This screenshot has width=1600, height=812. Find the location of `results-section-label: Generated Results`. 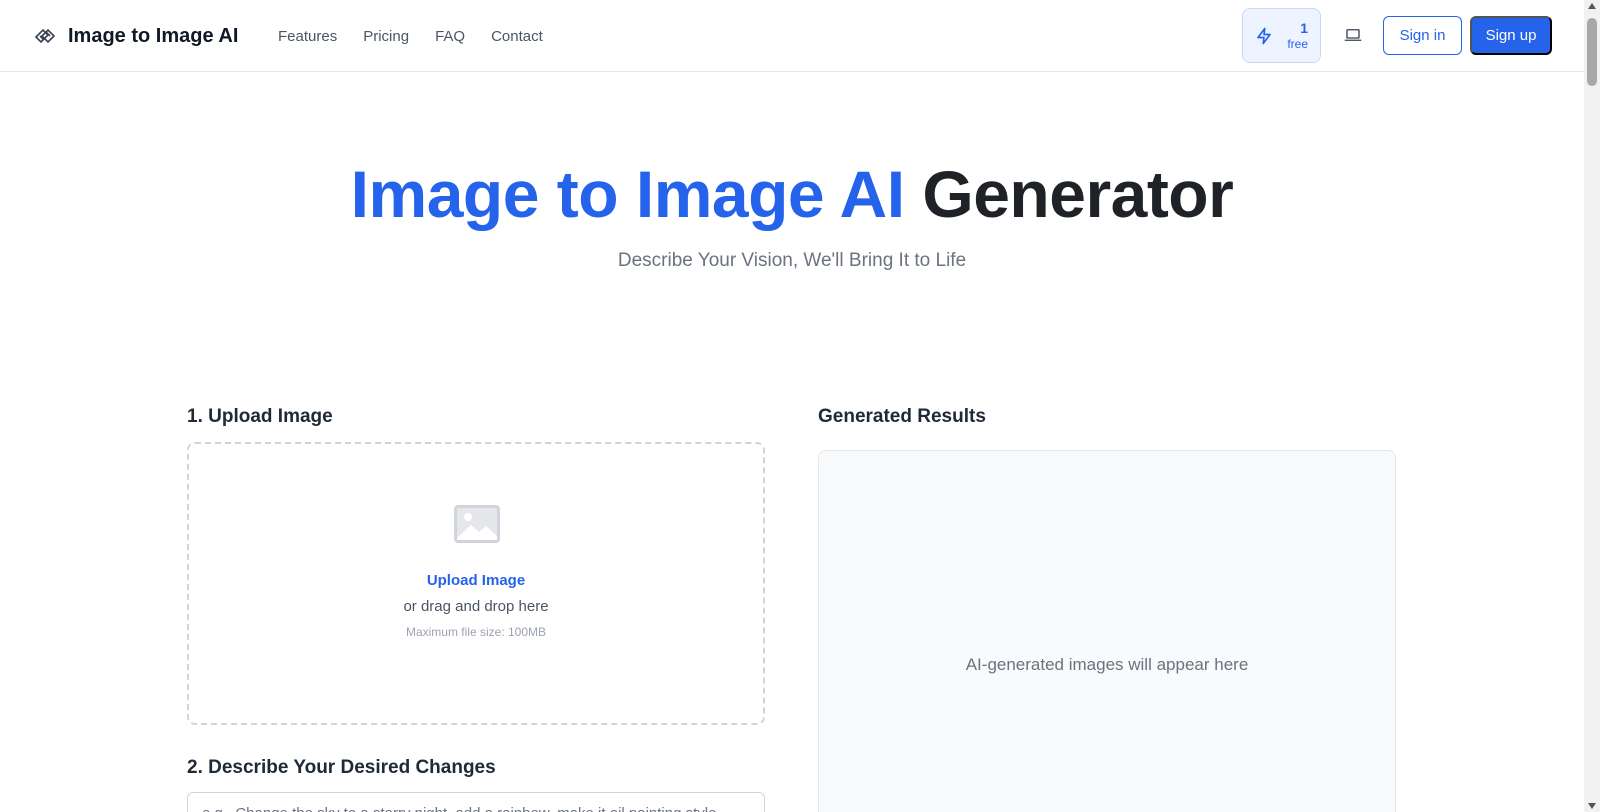

results-section-label: Generated Results is located at coordinates (902, 416).